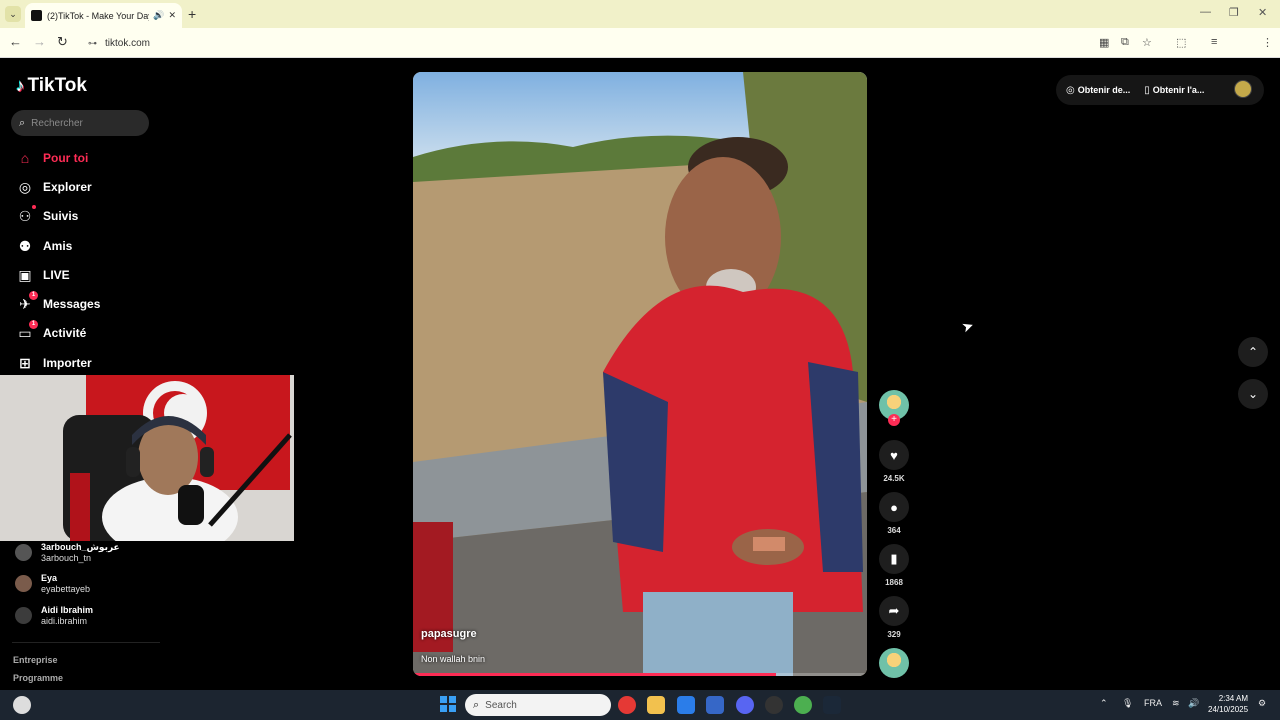  I want to click on window-close-button: ✕, so click(1262, 12).